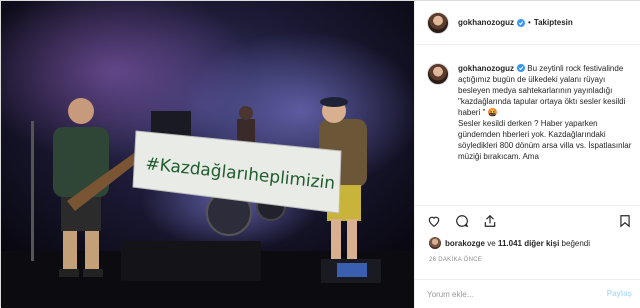 This screenshot has width=640, height=308. I want to click on avatar, so click(438, 22).